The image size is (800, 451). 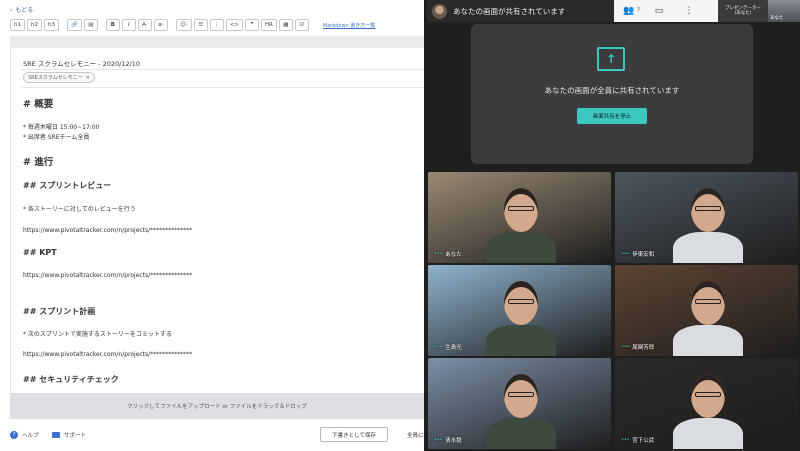 What do you see at coordinates (30, 436) in the screenshot?
I see `help-label: ヘルプ` at bounding box center [30, 436].